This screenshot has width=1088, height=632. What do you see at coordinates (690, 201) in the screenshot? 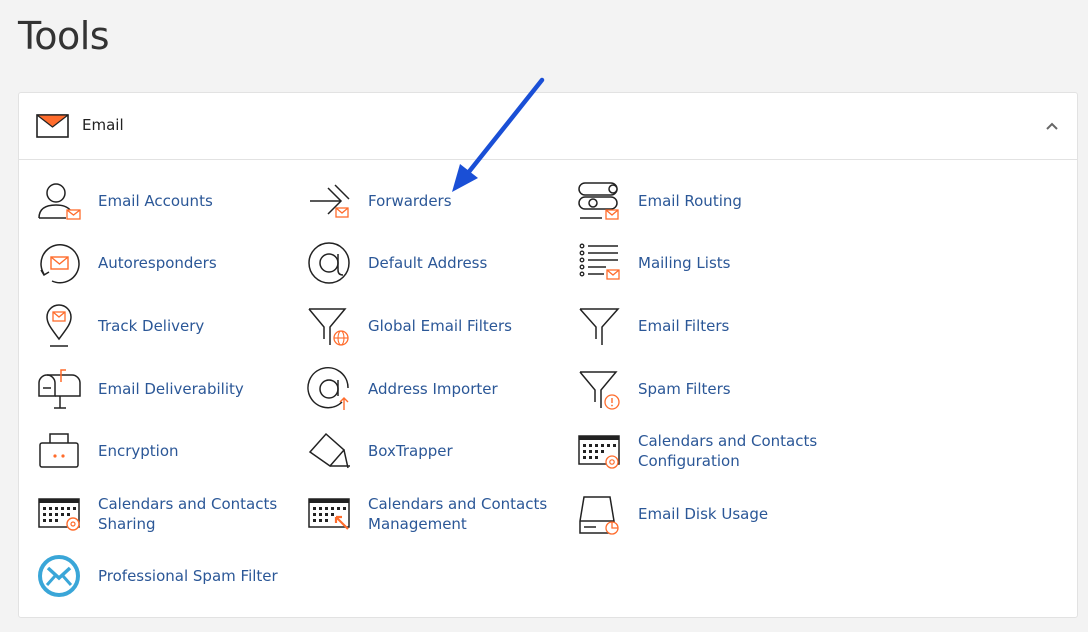
I see `tool-label: Email Routing` at bounding box center [690, 201].